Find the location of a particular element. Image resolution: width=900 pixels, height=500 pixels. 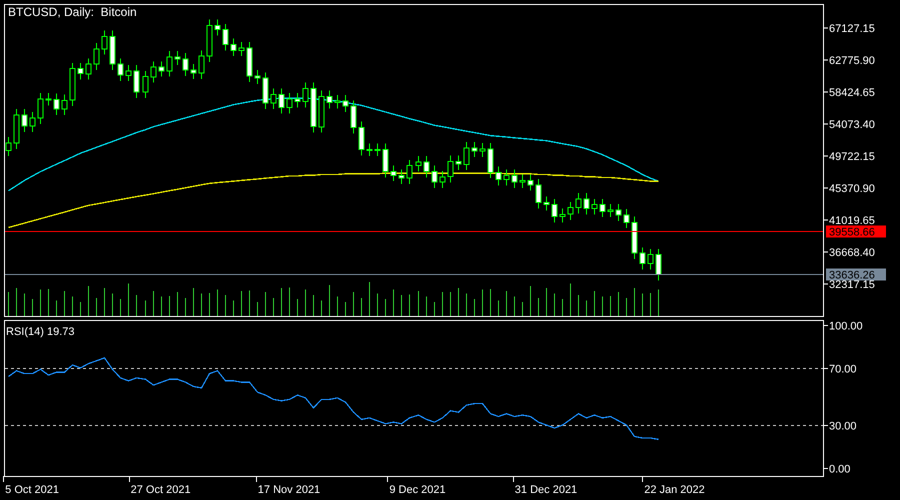

rsi-scale-label: 100.00 is located at coordinates (846, 326).